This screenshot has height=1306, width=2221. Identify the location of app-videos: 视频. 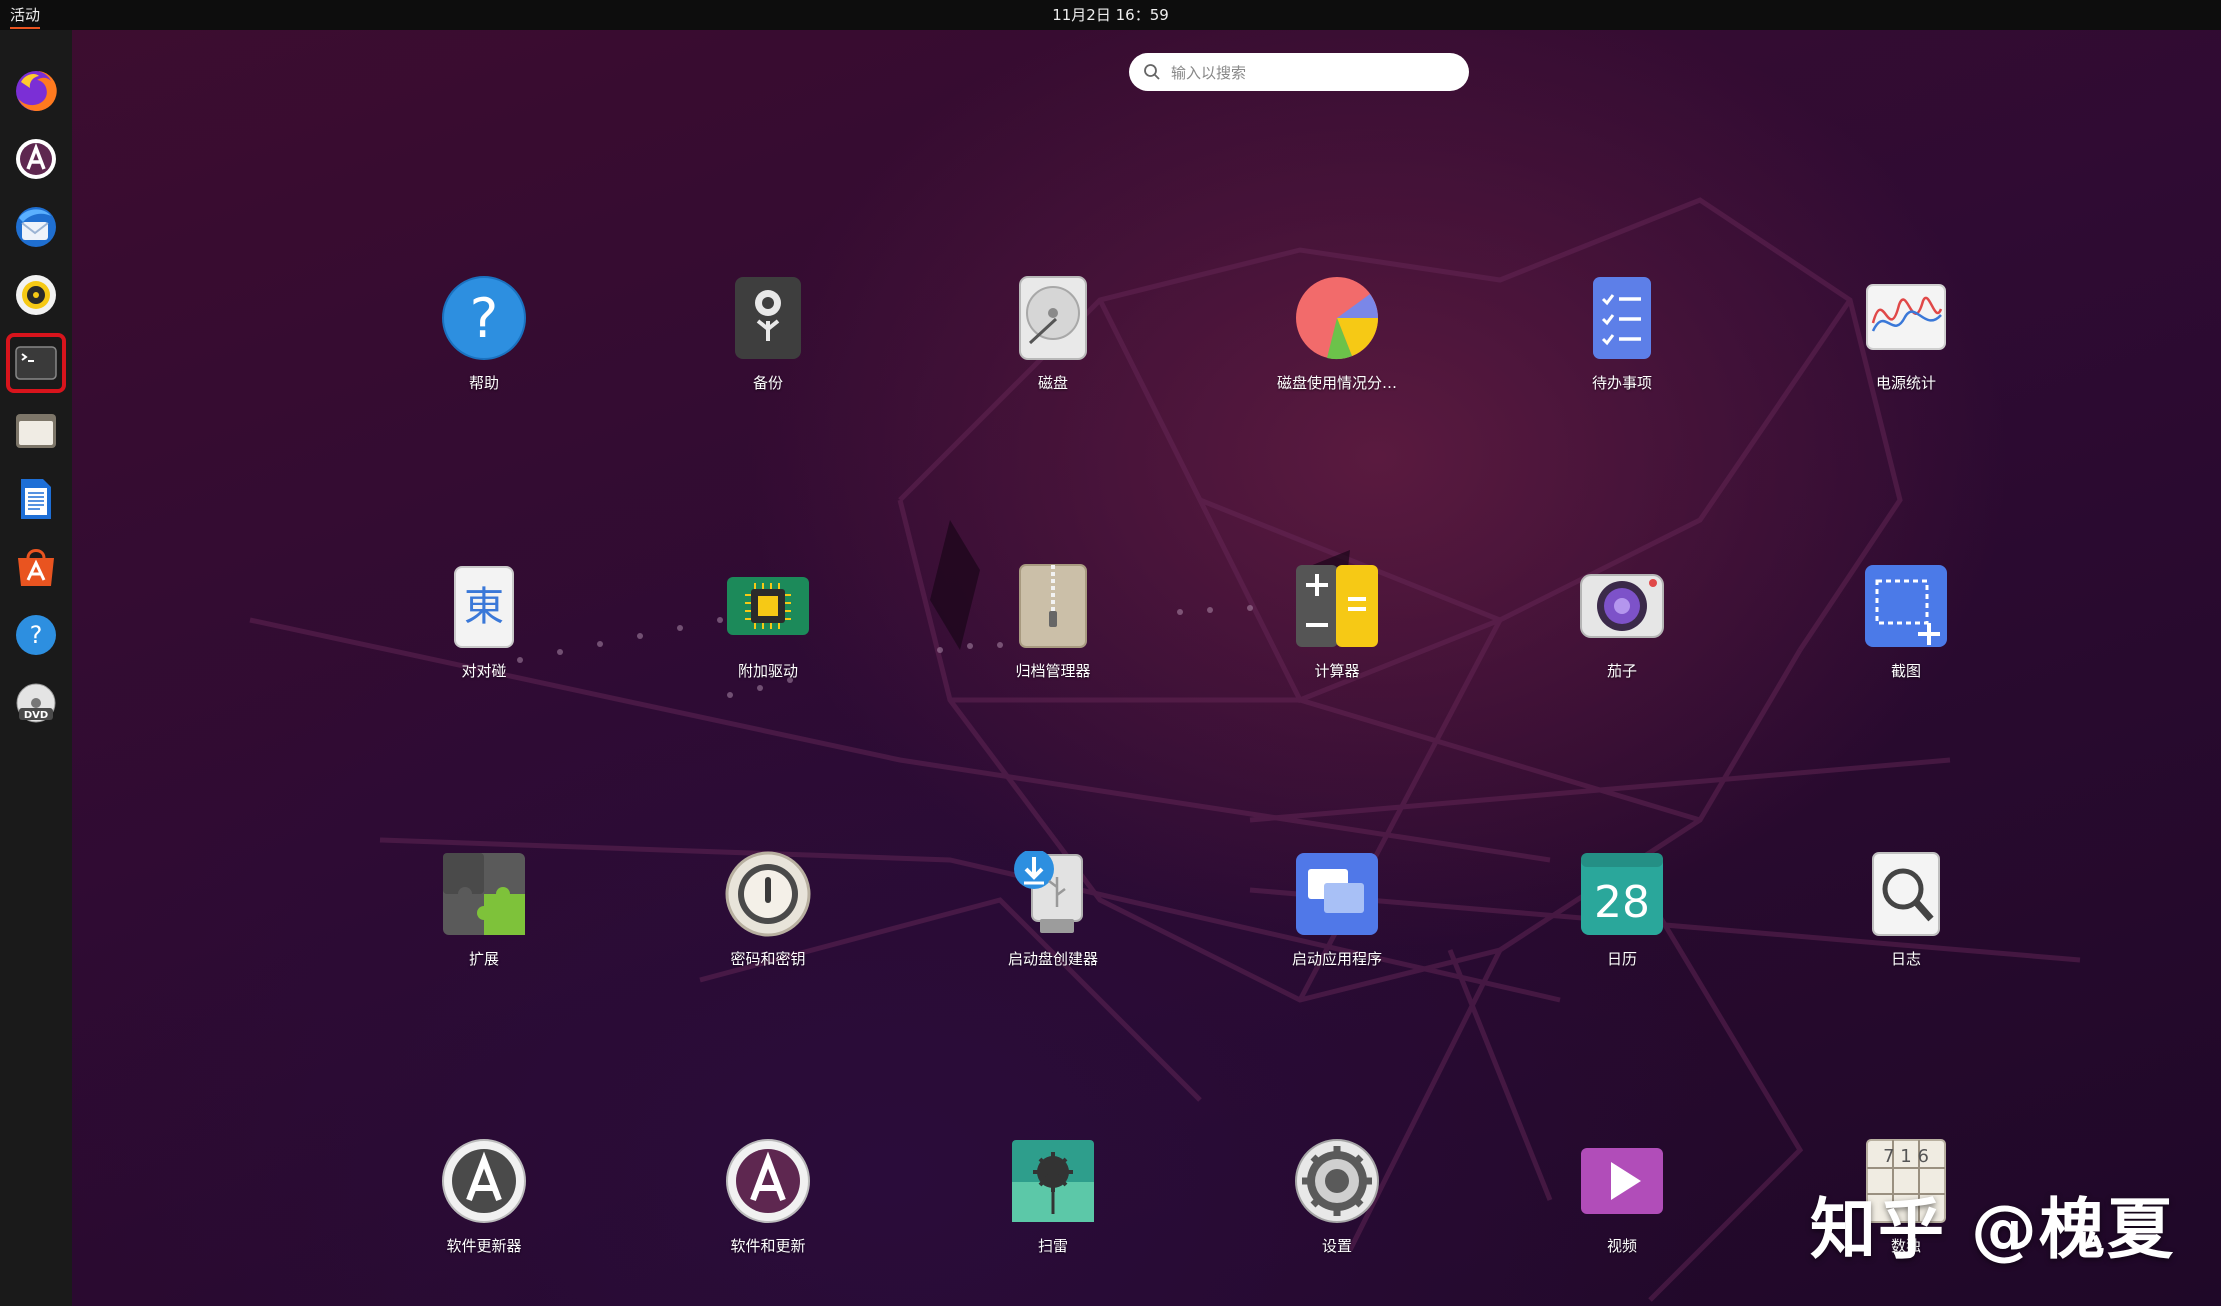
(1622, 1213).